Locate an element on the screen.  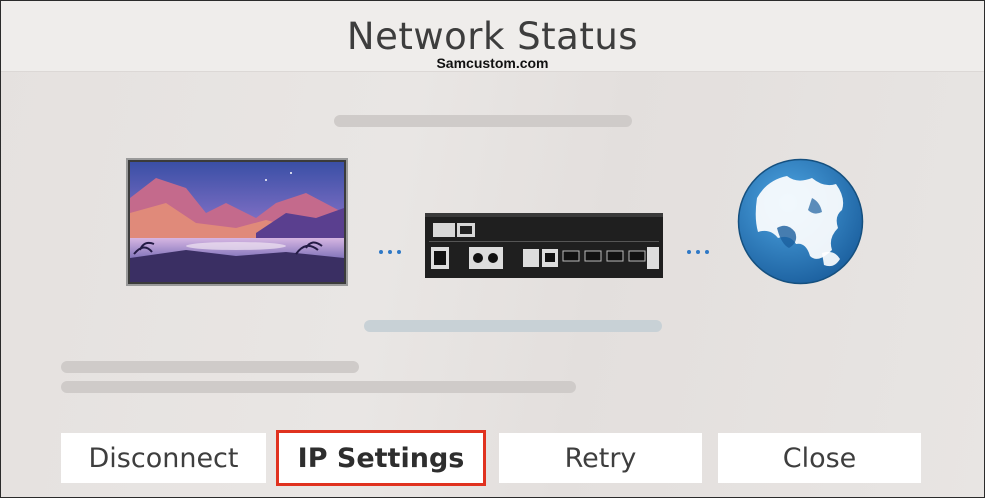
one-connect-box-icon is located at coordinates (544, 245).